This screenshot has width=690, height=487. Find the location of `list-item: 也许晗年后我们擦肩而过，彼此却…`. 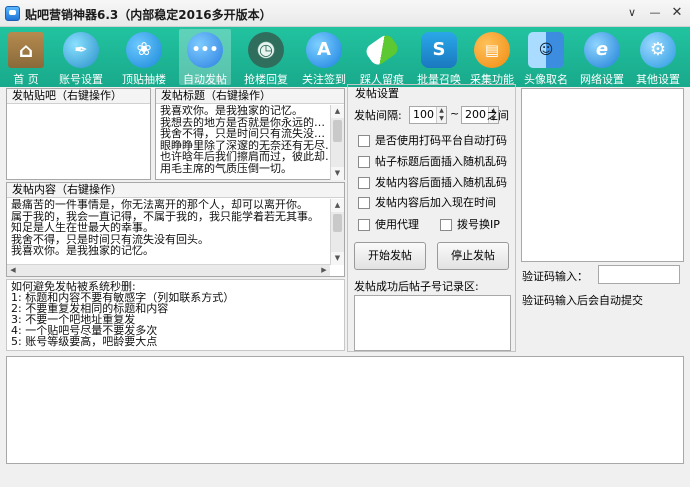

list-item: 也许晗年后我们擦肩而过，彼此却… is located at coordinates (244, 157).